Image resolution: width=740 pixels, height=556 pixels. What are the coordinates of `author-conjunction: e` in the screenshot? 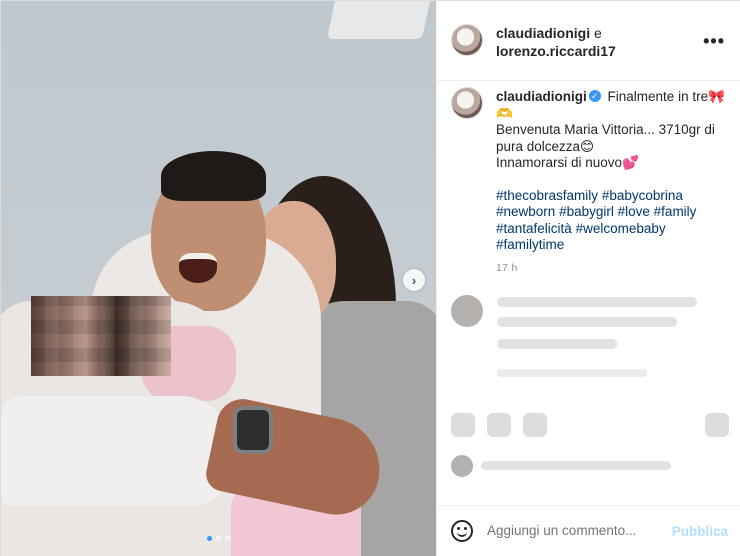 It's located at (598, 33).